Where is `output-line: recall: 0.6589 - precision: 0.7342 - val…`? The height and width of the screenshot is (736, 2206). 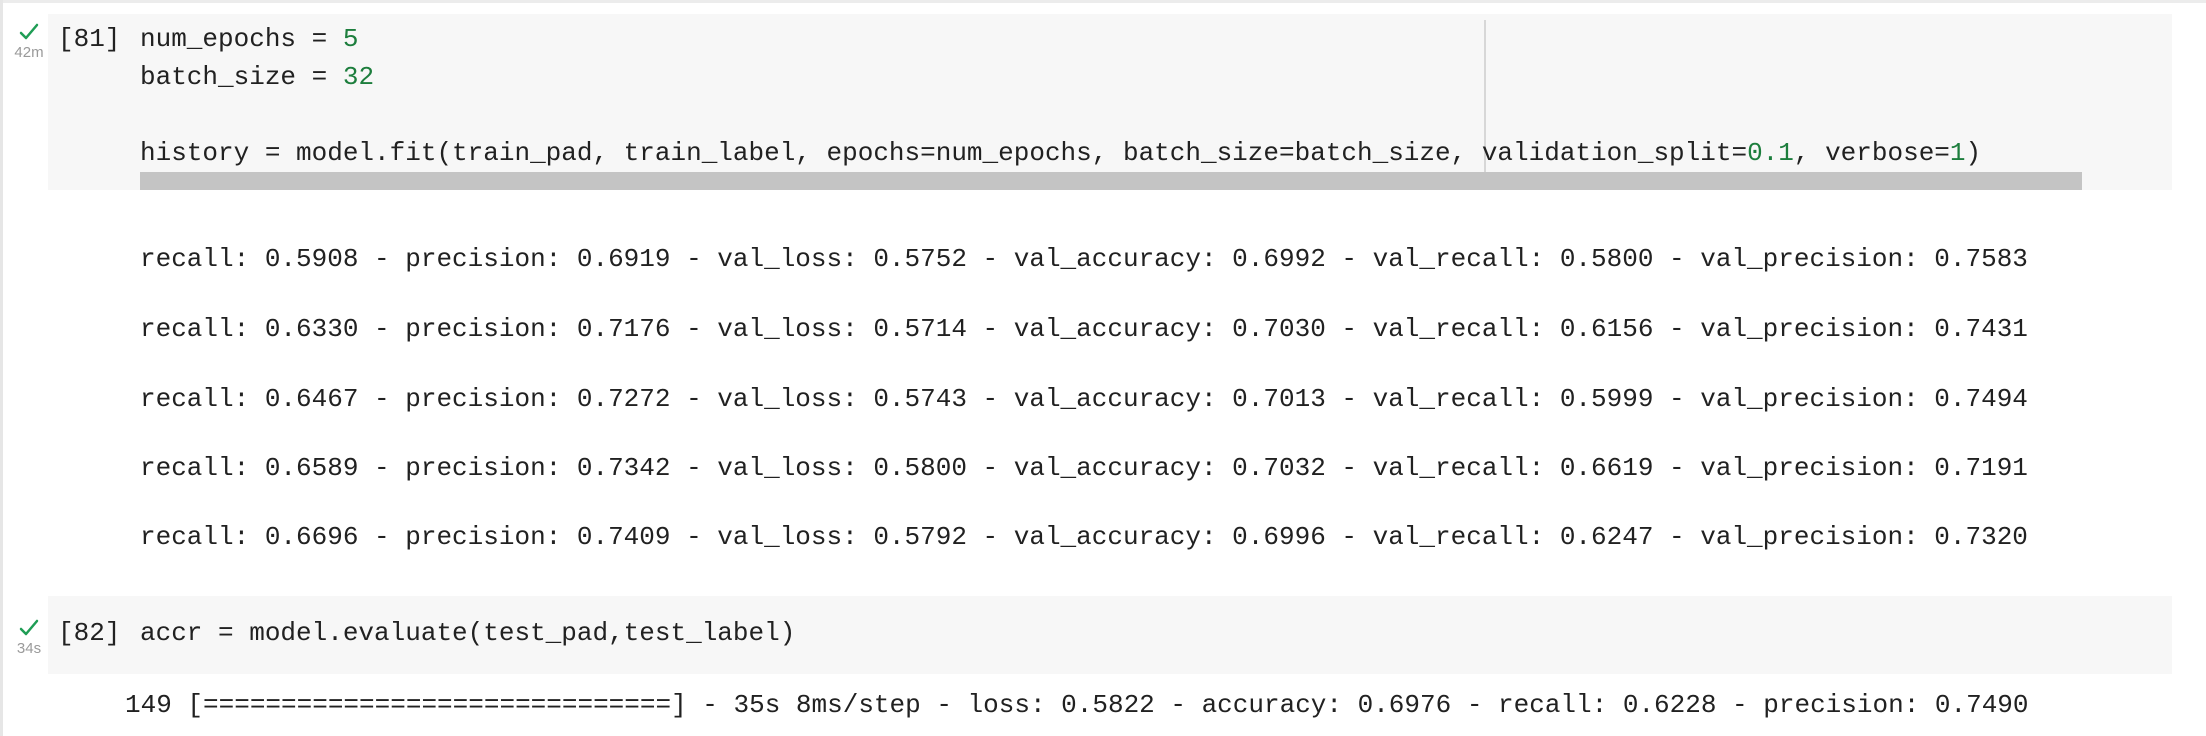 output-line: recall: 0.6589 - precision: 0.7342 - val… is located at coordinates (1084, 468).